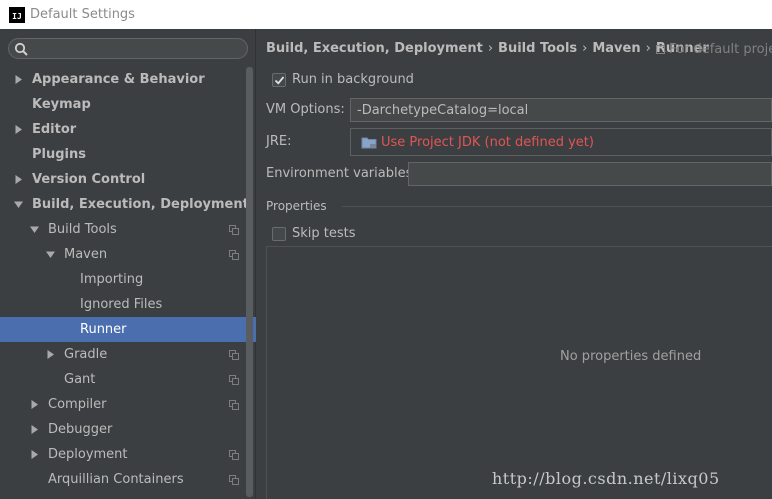  I want to click on tree-item-label: Plugins, so click(59, 154).